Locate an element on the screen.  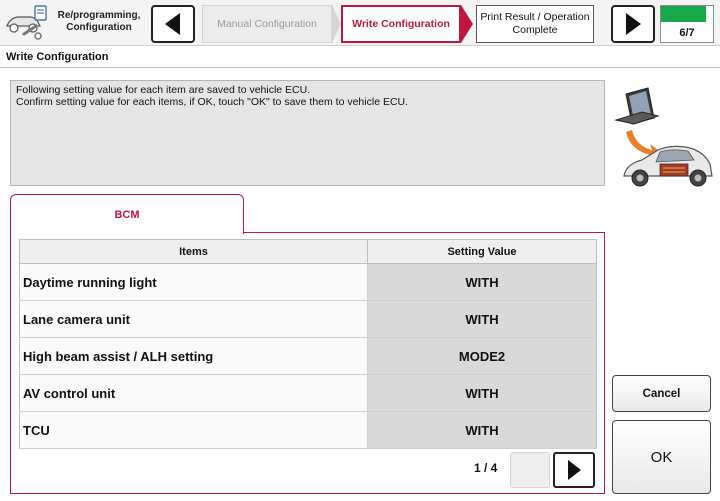
progress-fill is located at coordinates (683, 14).